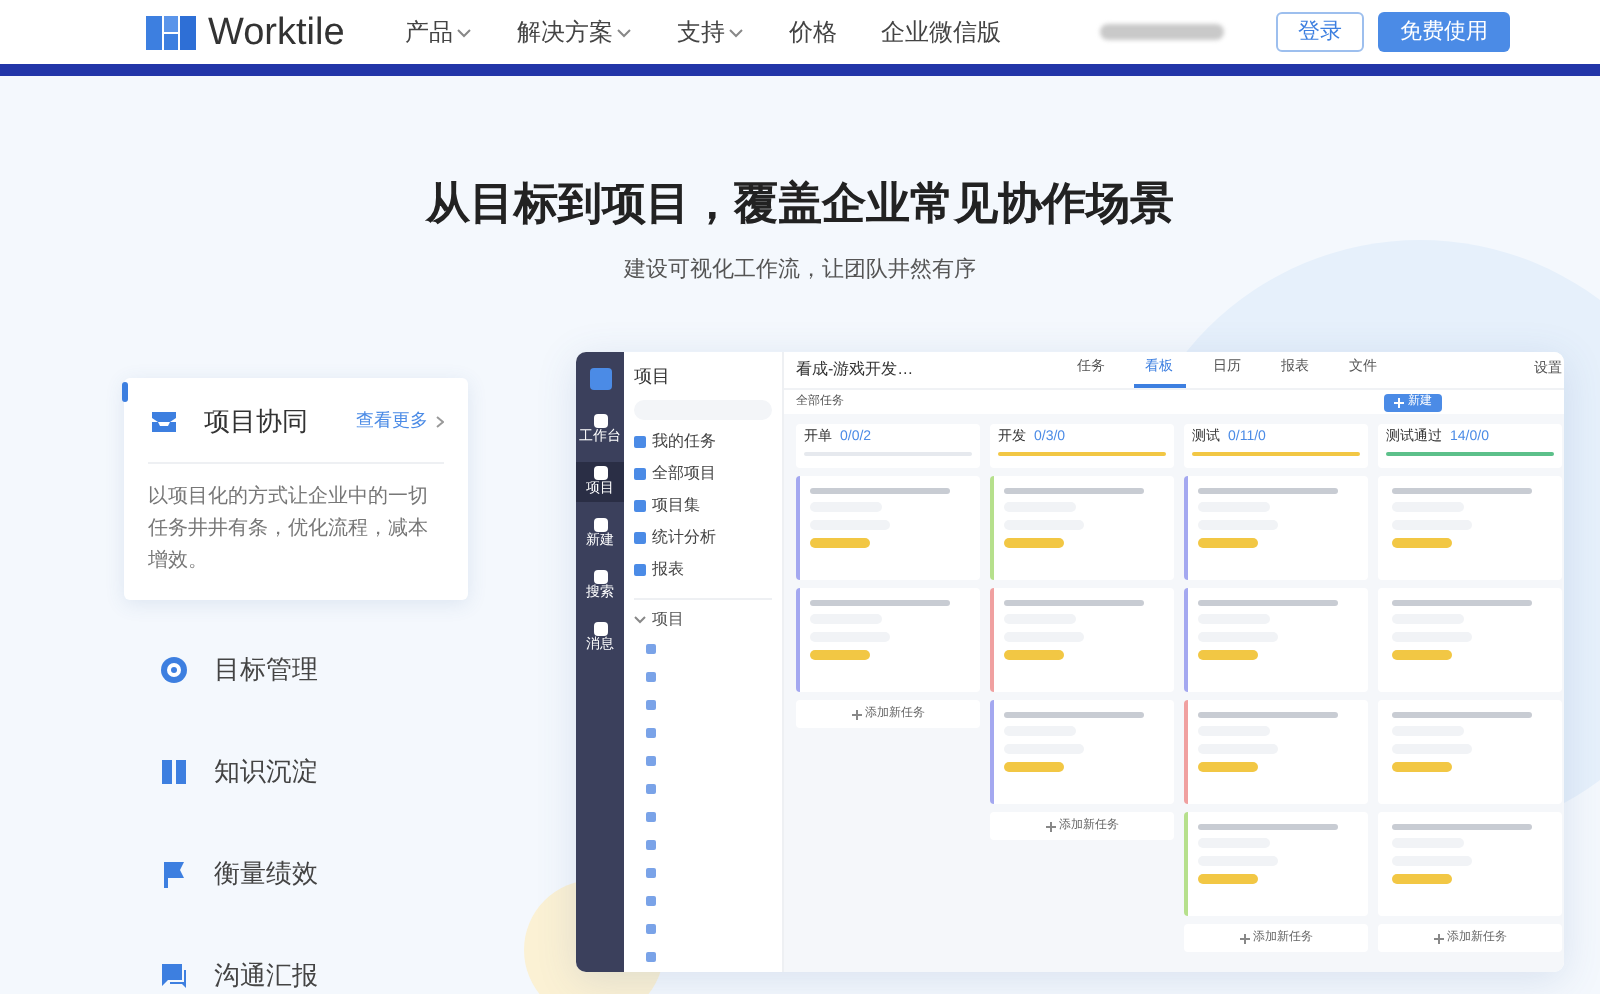  What do you see at coordinates (812, 32) in the screenshot?
I see `nav-menu-item: 价格` at bounding box center [812, 32].